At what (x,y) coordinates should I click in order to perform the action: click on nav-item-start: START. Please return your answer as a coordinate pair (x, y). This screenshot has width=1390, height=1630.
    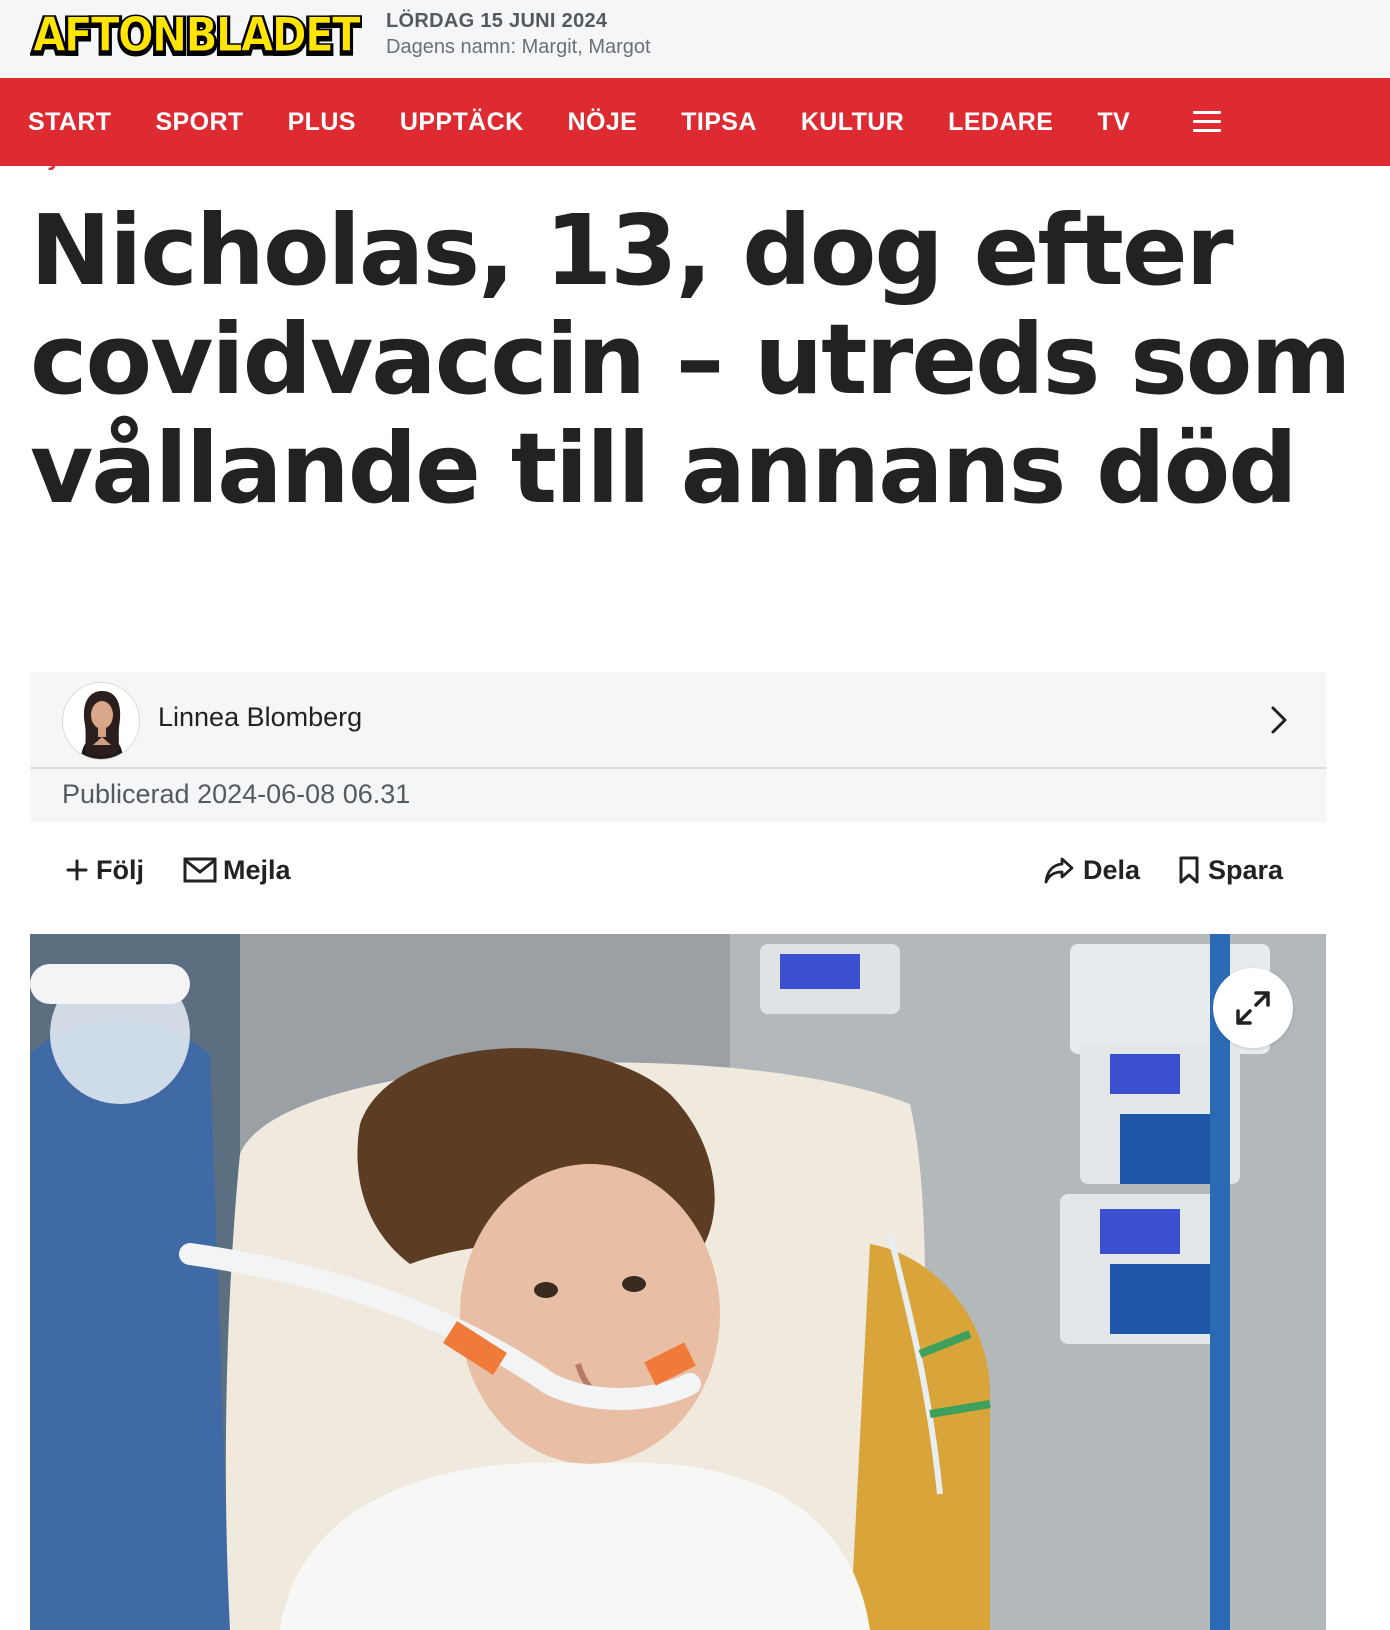
    Looking at the image, I should click on (69, 122).